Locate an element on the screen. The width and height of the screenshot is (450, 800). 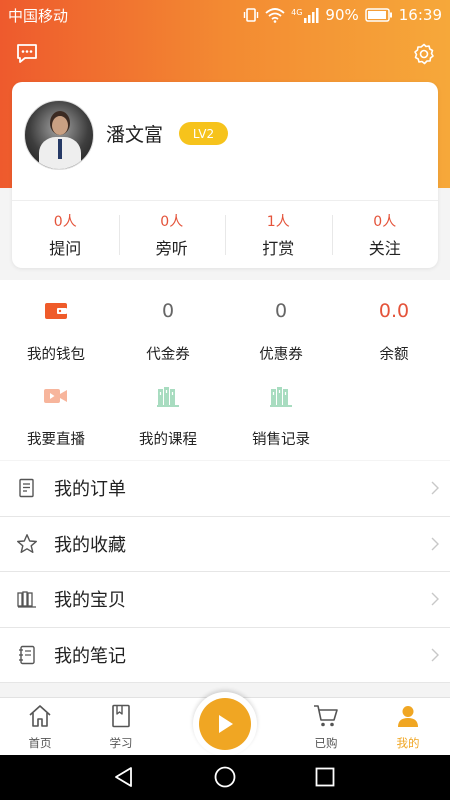
battery-percent: 90% is located at coordinates (342, 15).